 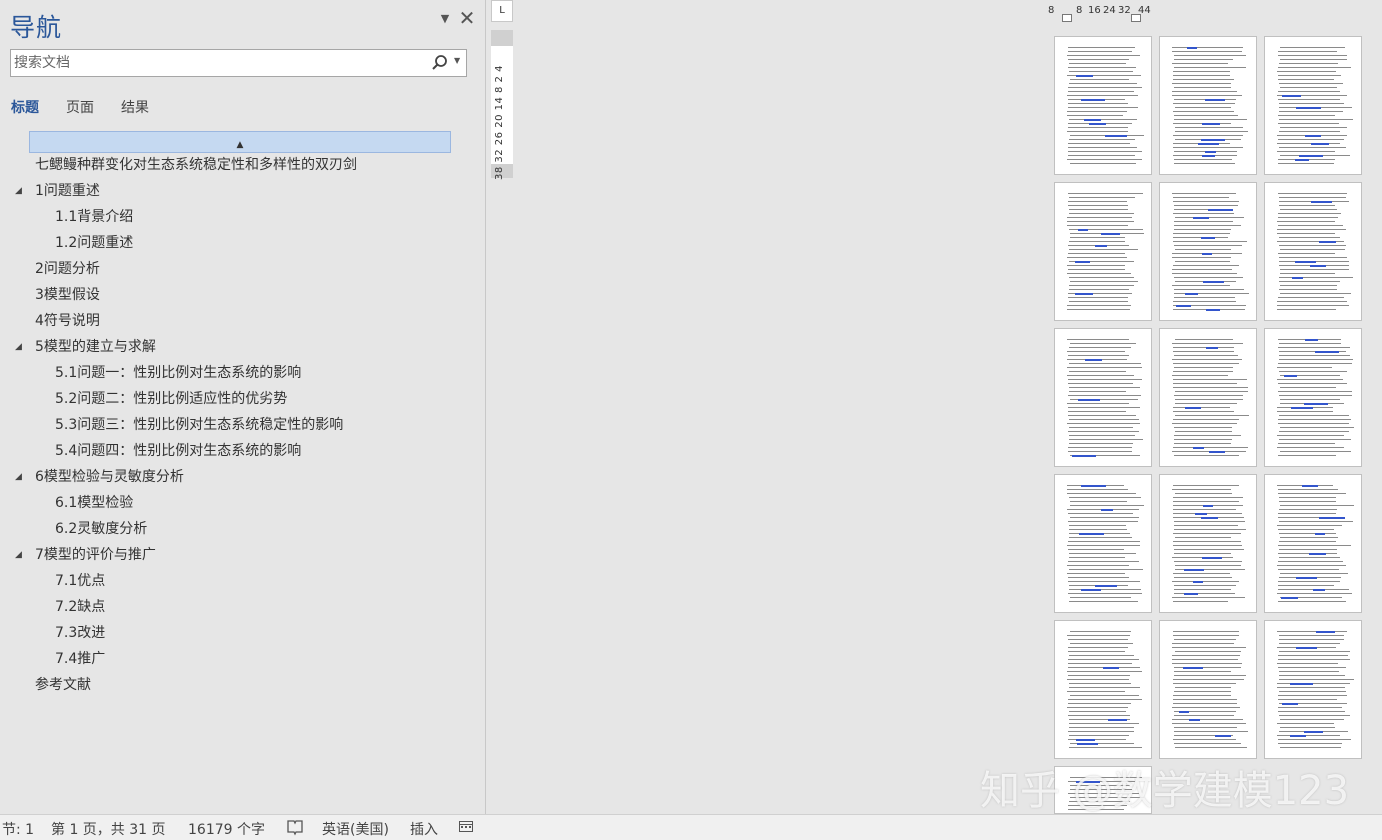 What do you see at coordinates (67, 295) in the screenshot?
I see `heading-item: 3模型假设` at bounding box center [67, 295].